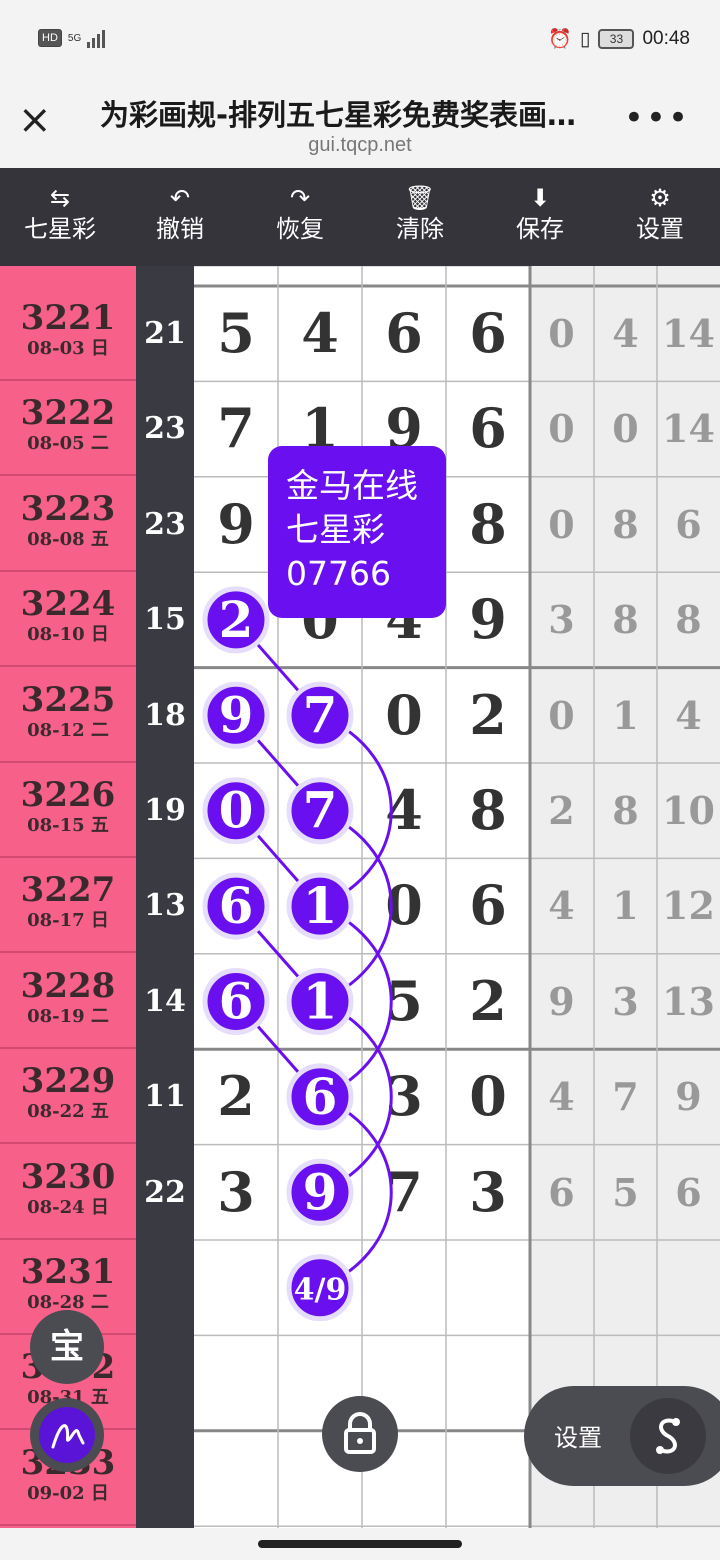 Image resolution: width=720 pixels, height=1560 pixels. Describe the element at coordinates (165, 1001) in the screenshot. I see `sum-value: 14` at that location.